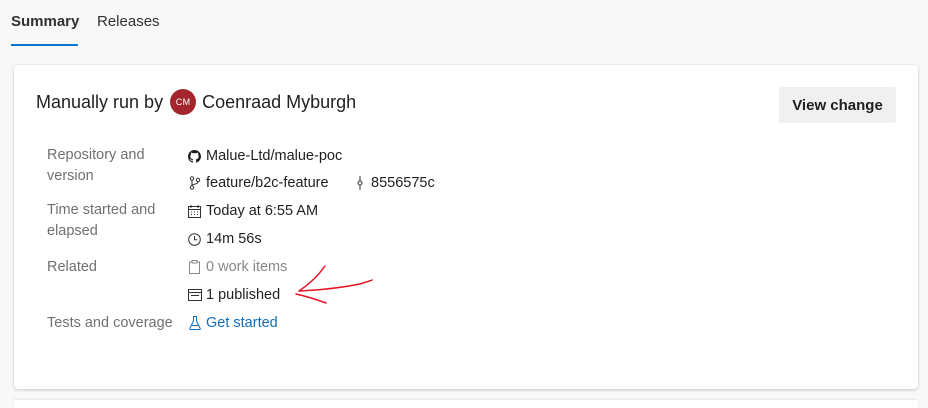 The height and width of the screenshot is (408, 928). I want to click on clock-icon, so click(194, 239).